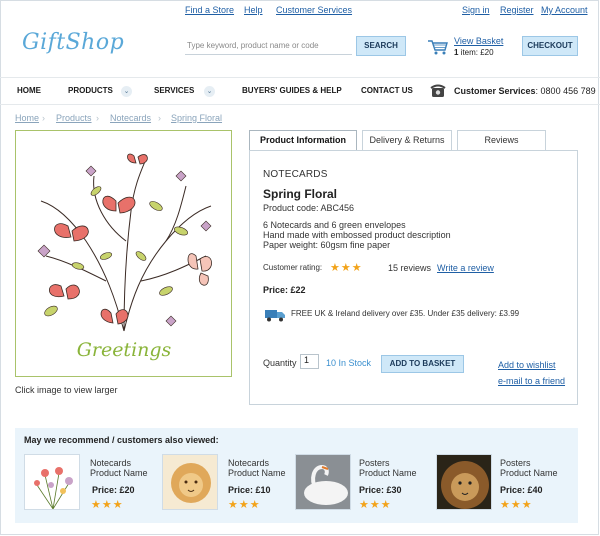  Describe the element at coordinates (74, 118) in the screenshot. I see `breadcrumb-products: Products` at that location.